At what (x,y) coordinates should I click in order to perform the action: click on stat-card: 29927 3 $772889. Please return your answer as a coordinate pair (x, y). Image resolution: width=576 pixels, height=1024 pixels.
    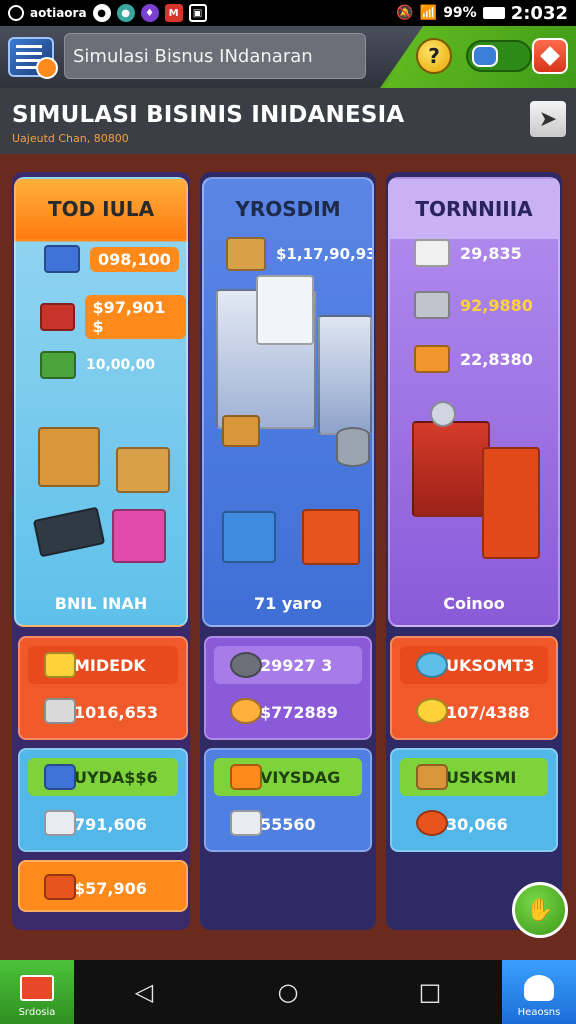
    Looking at the image, I should click on (288, 688).